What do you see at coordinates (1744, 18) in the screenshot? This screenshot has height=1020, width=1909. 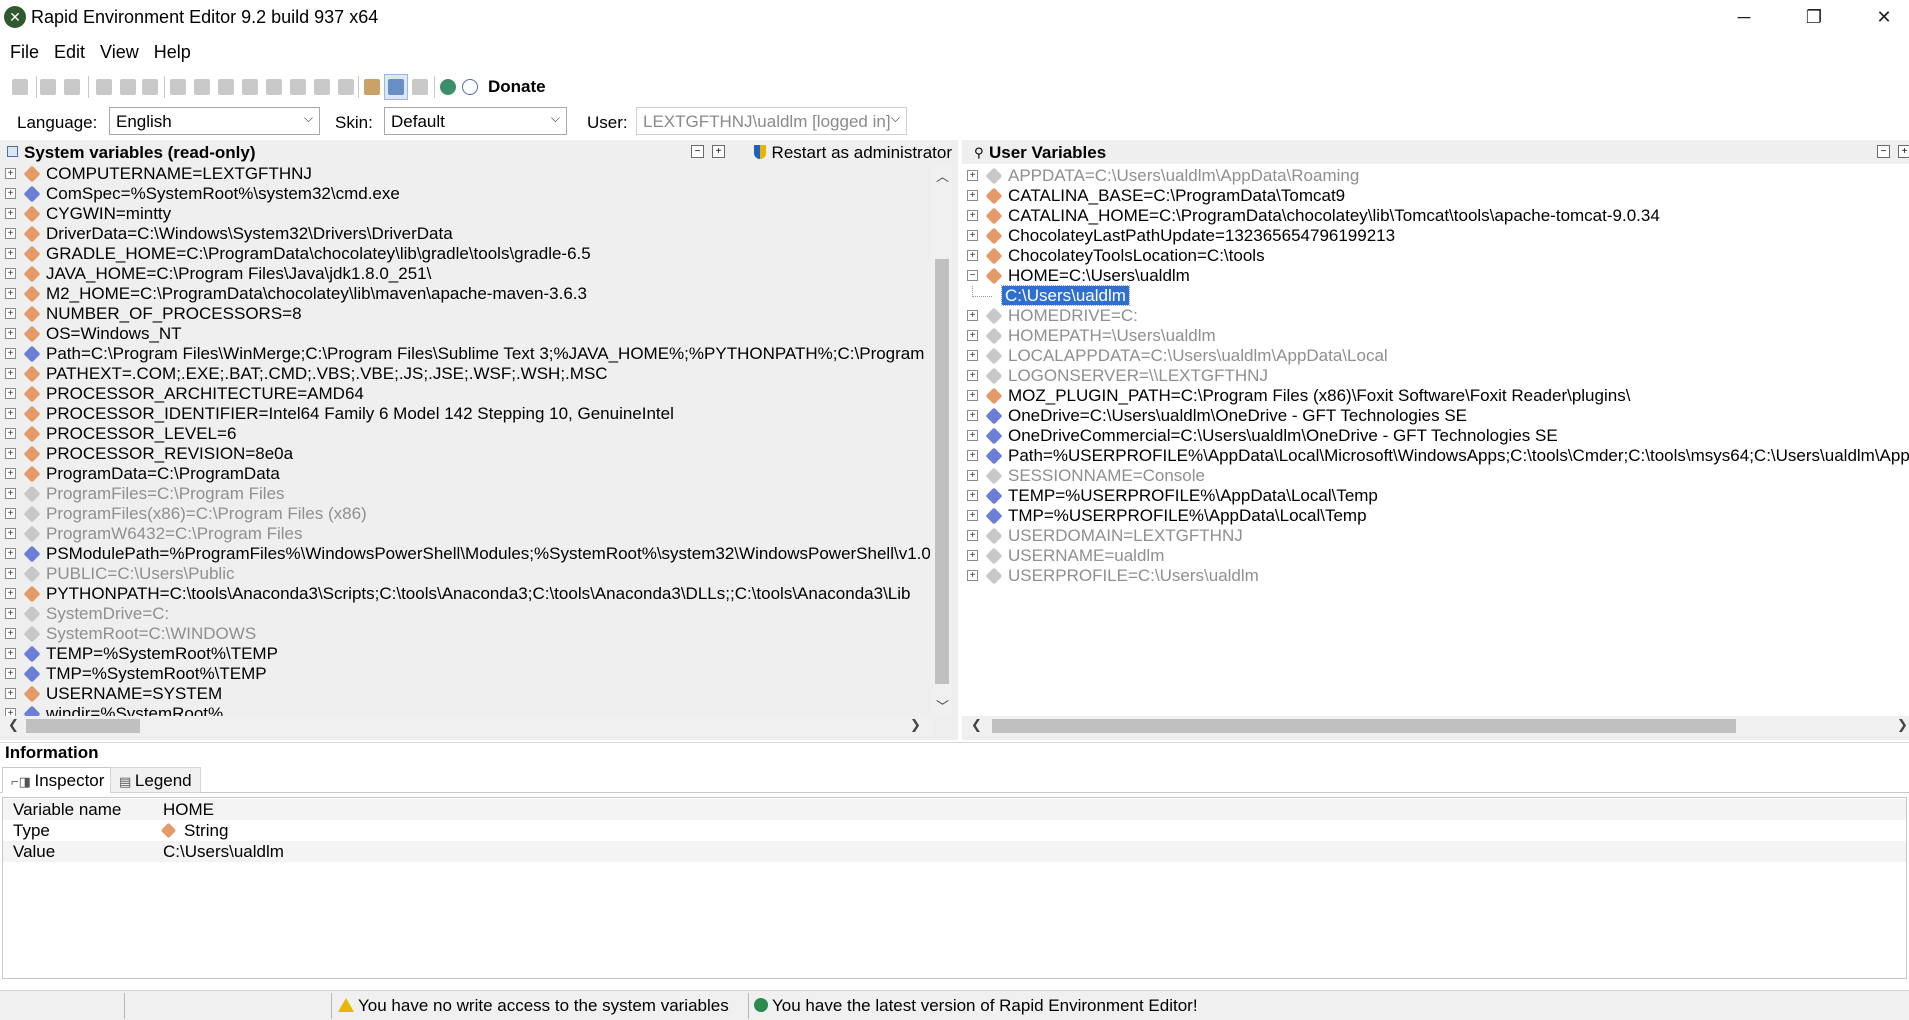 I see `minimize-button: ─` at bounding box center [1744, 18].